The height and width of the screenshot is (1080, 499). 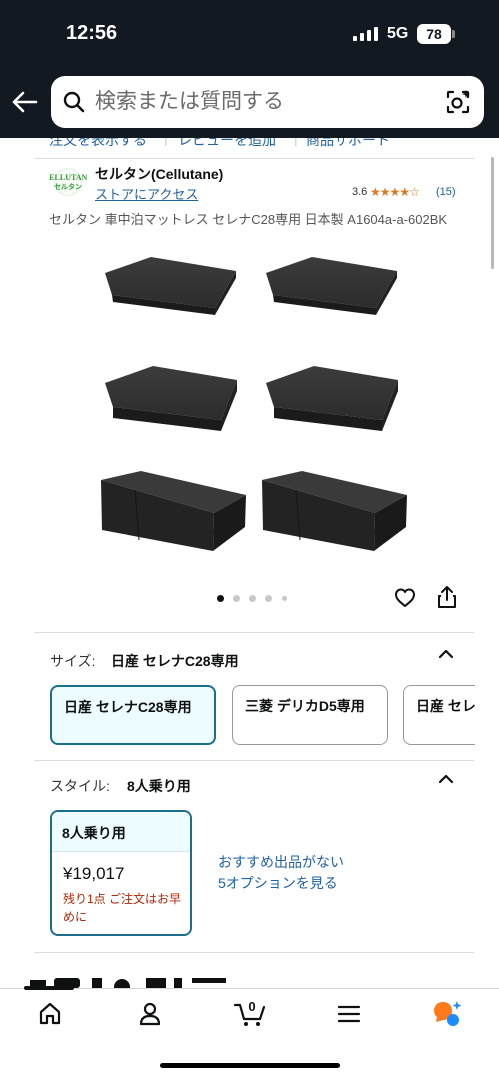 I want to click on stock-warning: 残り1点 ご注文はお早めに, so click(x=122, y=908).